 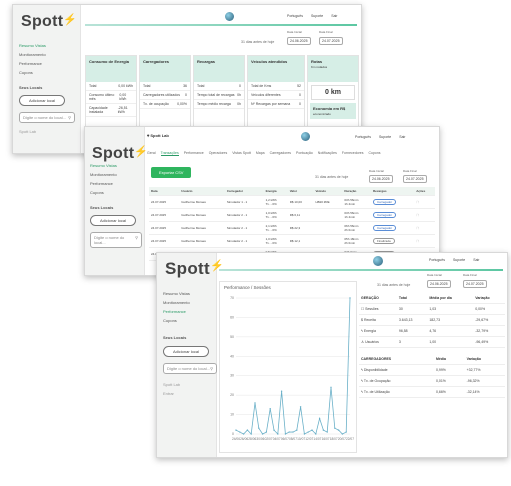 What do you see at coordinates (378, 342) in the screenshot?
I see `kpi-label: ♙ Usuários` at bounding box center [378, 342].